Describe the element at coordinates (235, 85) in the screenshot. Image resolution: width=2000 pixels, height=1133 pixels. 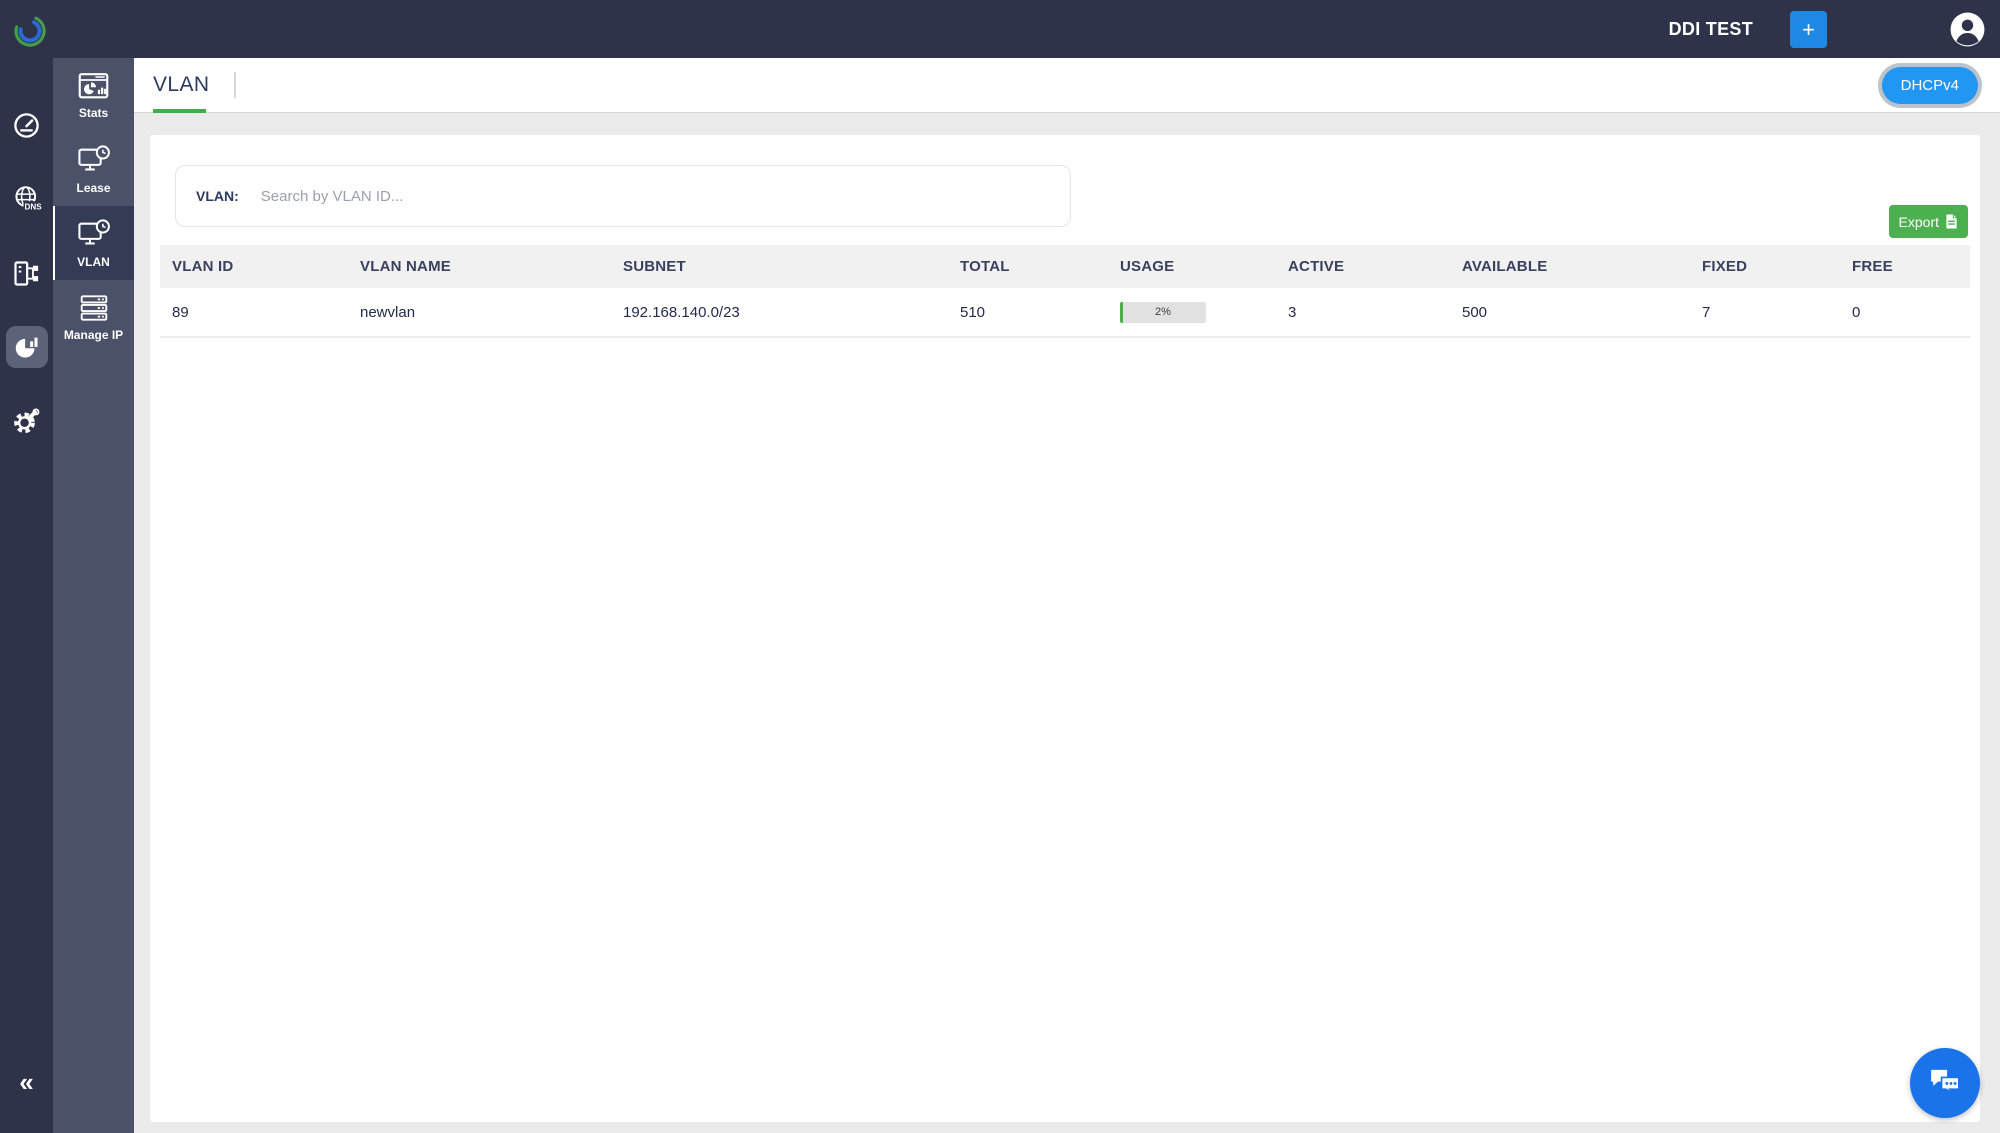
I see `tab-separator` at that location.